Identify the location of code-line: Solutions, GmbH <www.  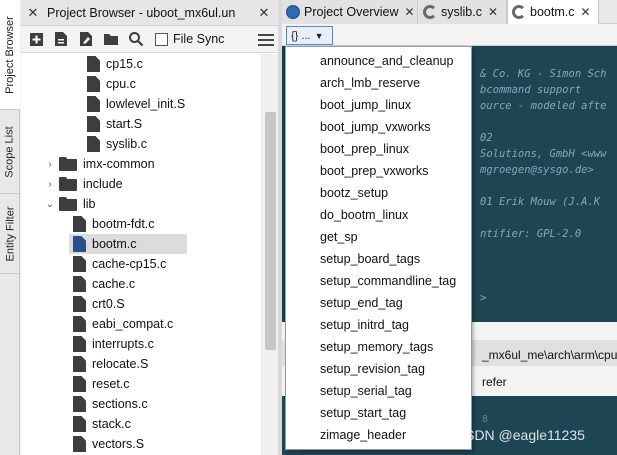
(543, 154).